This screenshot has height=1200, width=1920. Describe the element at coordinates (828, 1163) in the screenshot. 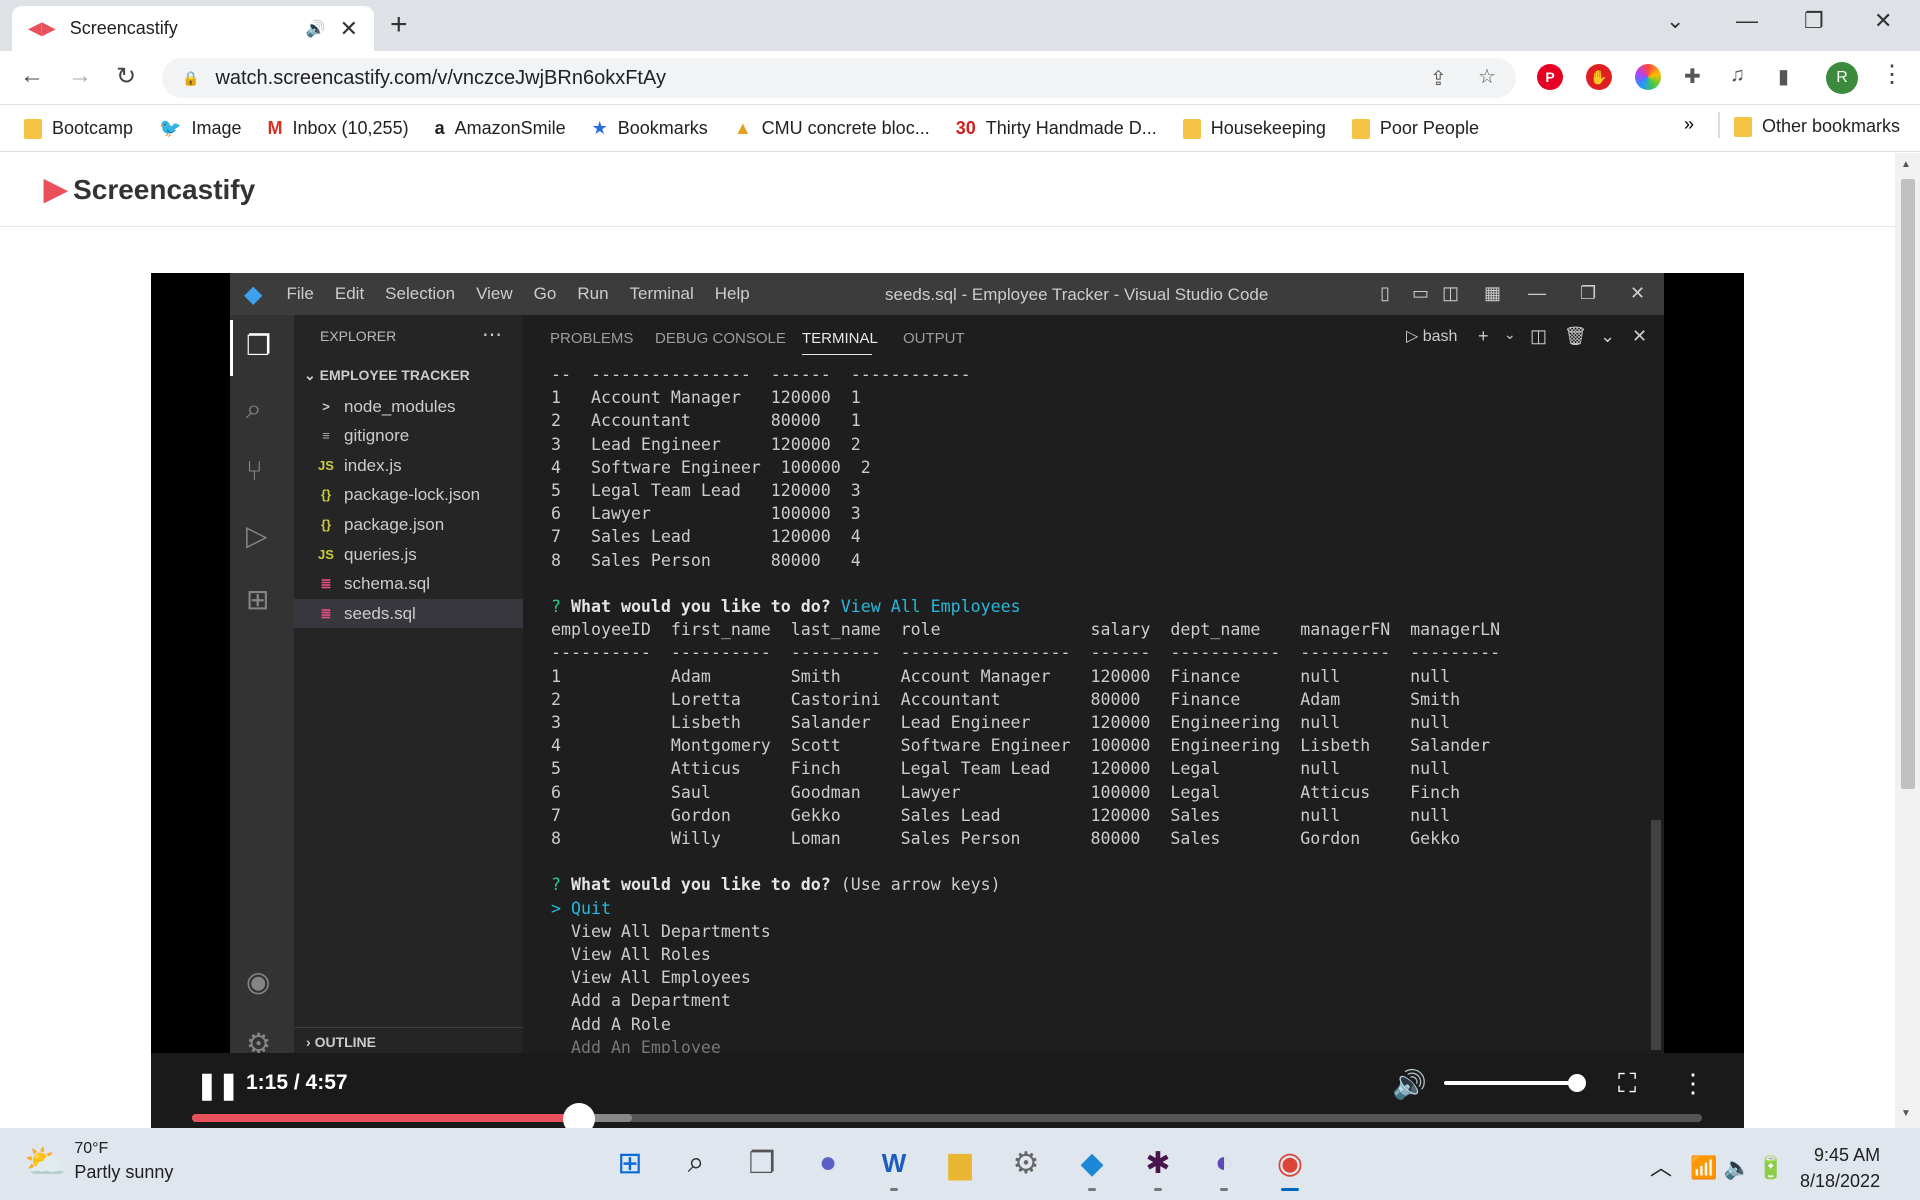

I see `teams-chat-icon: ●` at that location.